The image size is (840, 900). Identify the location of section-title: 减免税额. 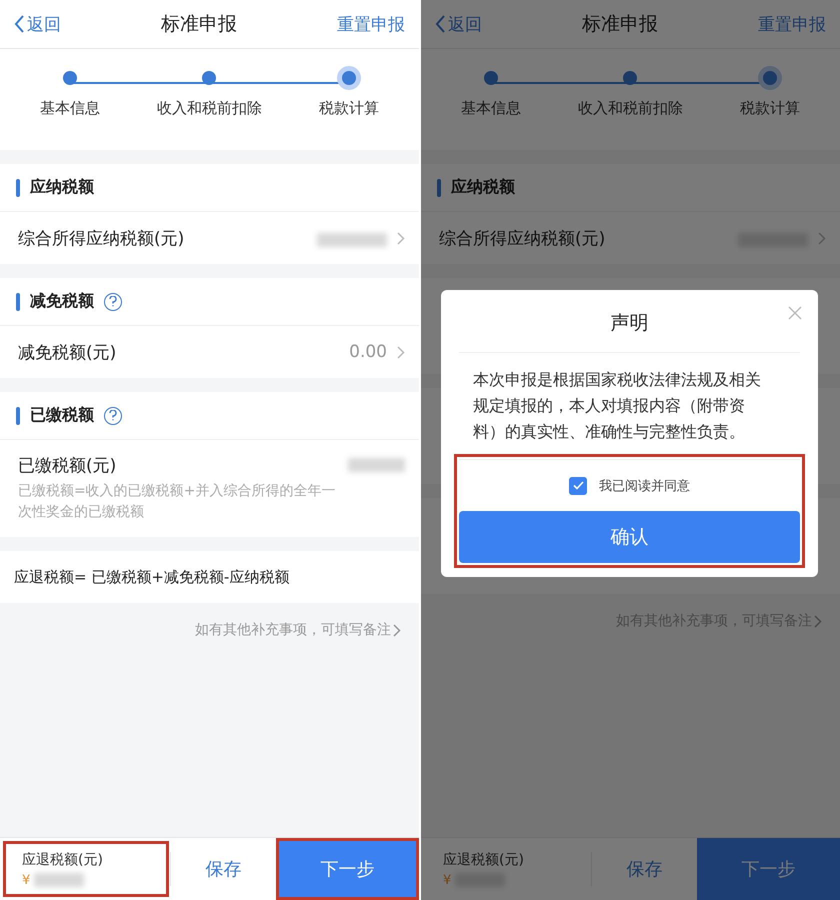
(62, 301).